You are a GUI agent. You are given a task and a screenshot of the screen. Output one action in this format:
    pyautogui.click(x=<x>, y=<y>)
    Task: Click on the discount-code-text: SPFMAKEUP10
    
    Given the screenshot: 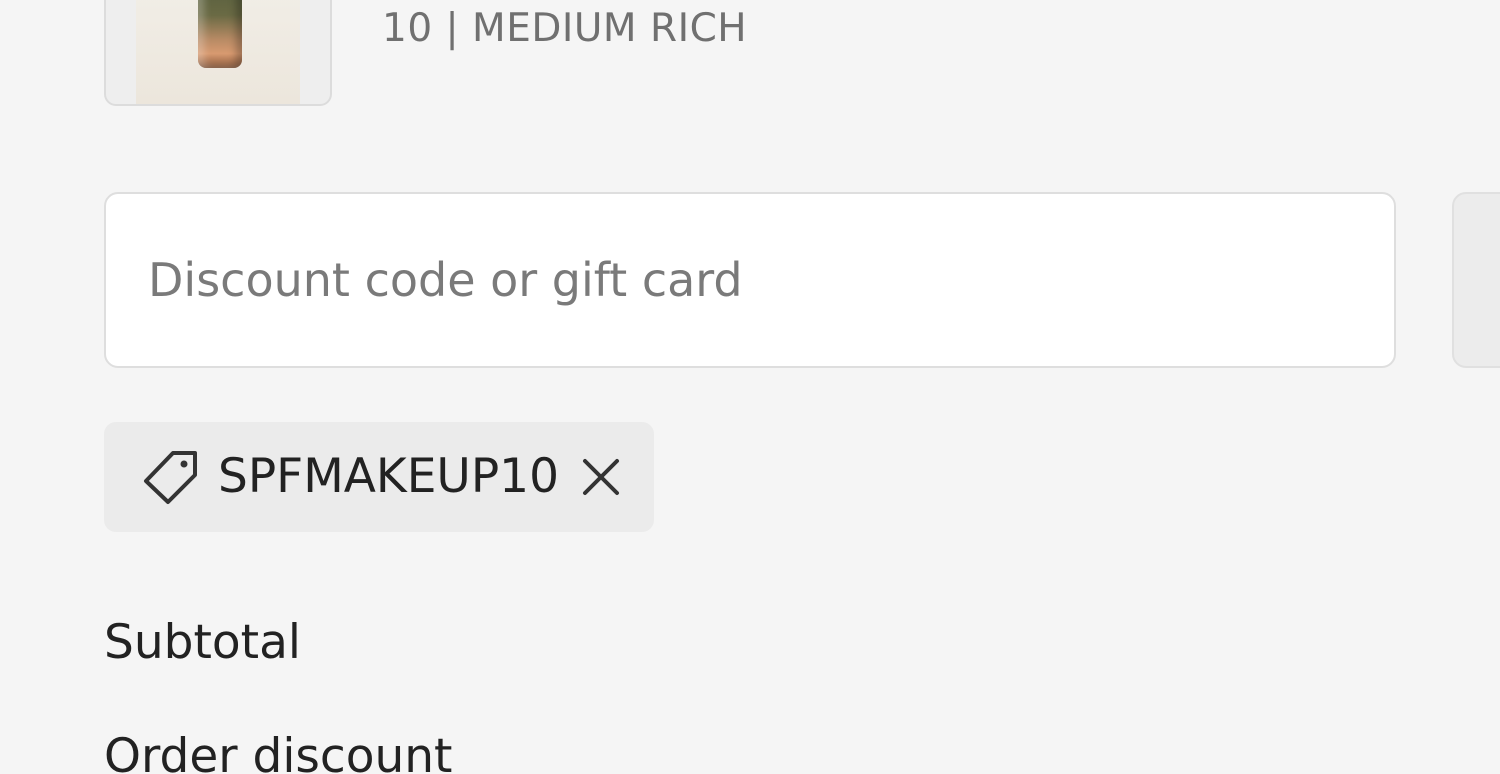 What is the action you would take?
    pyautogui.click(x=388, y=476)
    